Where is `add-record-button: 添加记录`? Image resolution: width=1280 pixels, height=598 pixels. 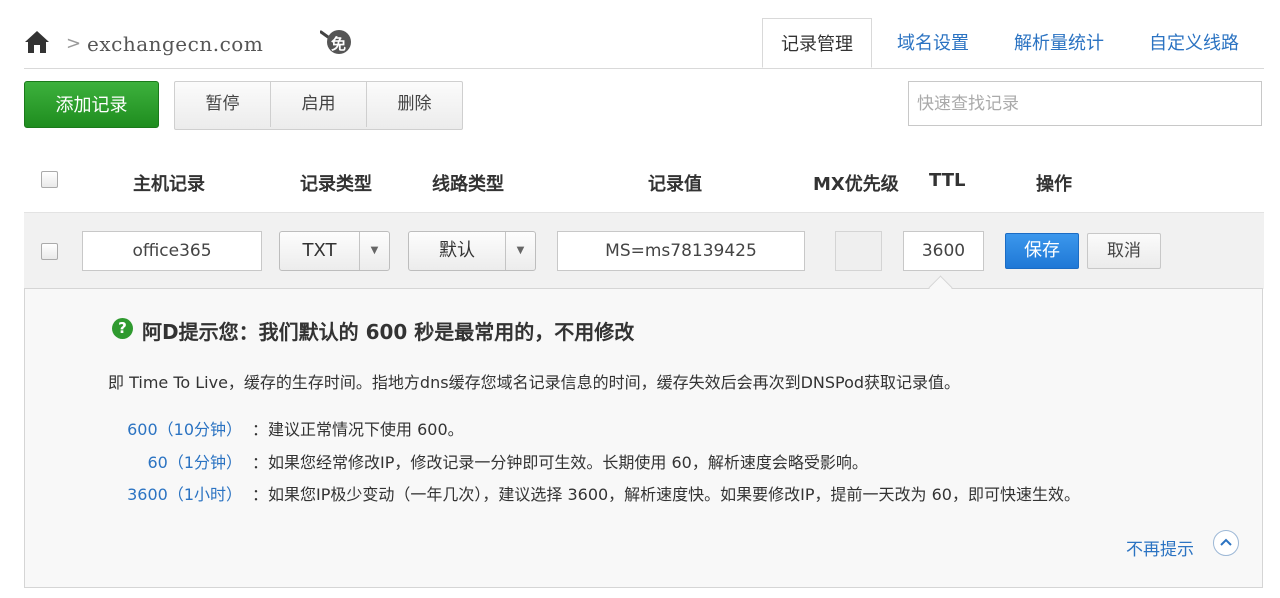 add-record-button: 添加记录 is located at coordinates (91, 104).